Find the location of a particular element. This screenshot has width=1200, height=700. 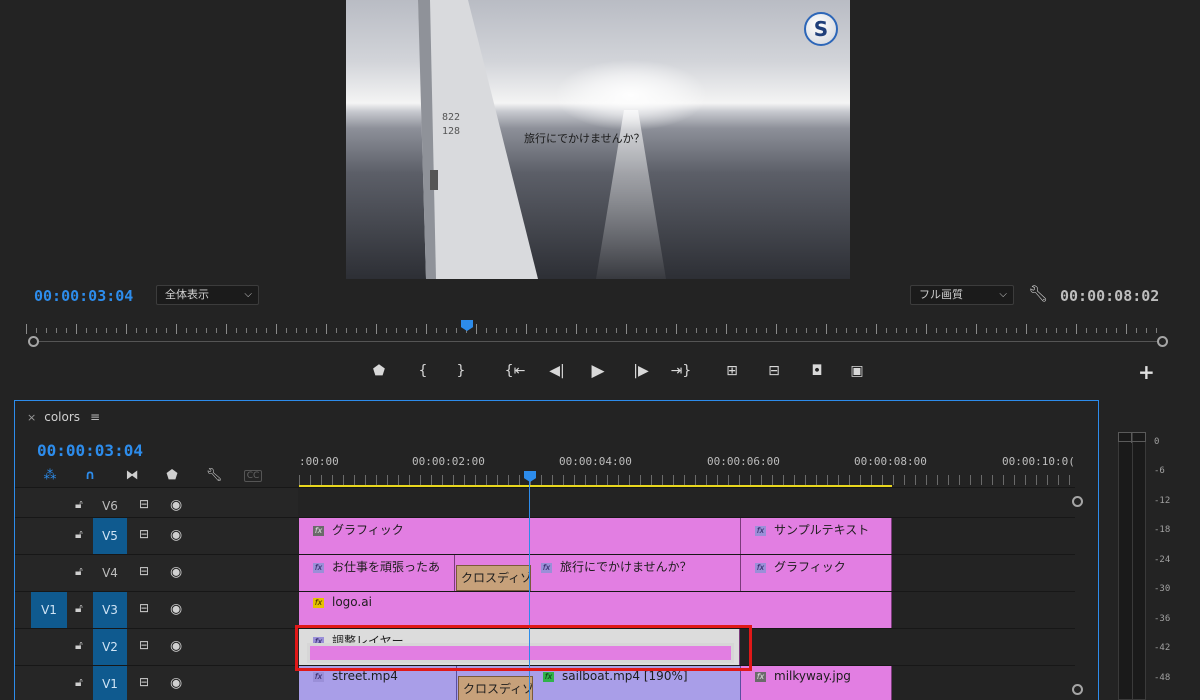

program-time-ruler is located at coordinates (596, 327).